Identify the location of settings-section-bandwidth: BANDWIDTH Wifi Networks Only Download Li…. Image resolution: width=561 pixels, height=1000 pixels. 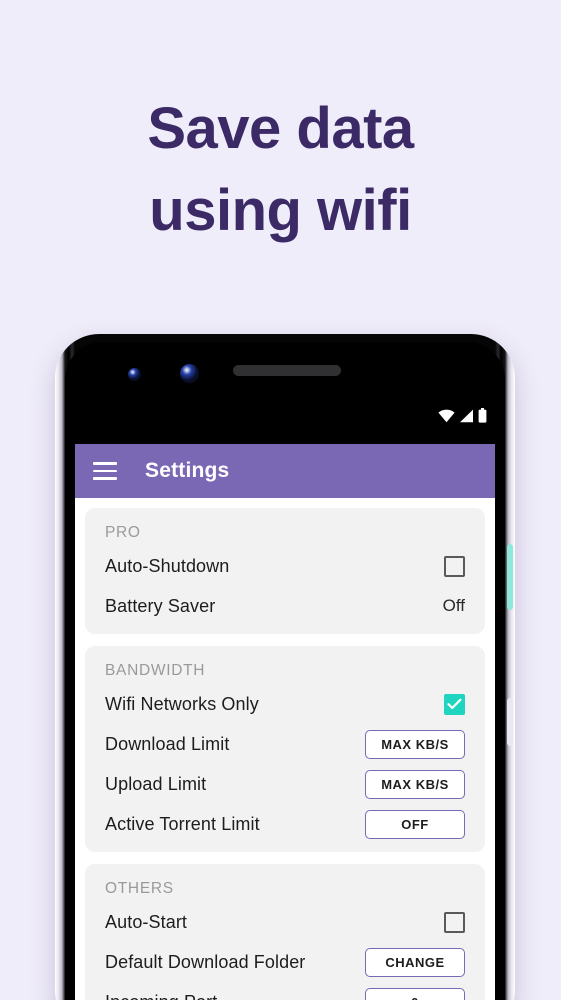
(285, 749).